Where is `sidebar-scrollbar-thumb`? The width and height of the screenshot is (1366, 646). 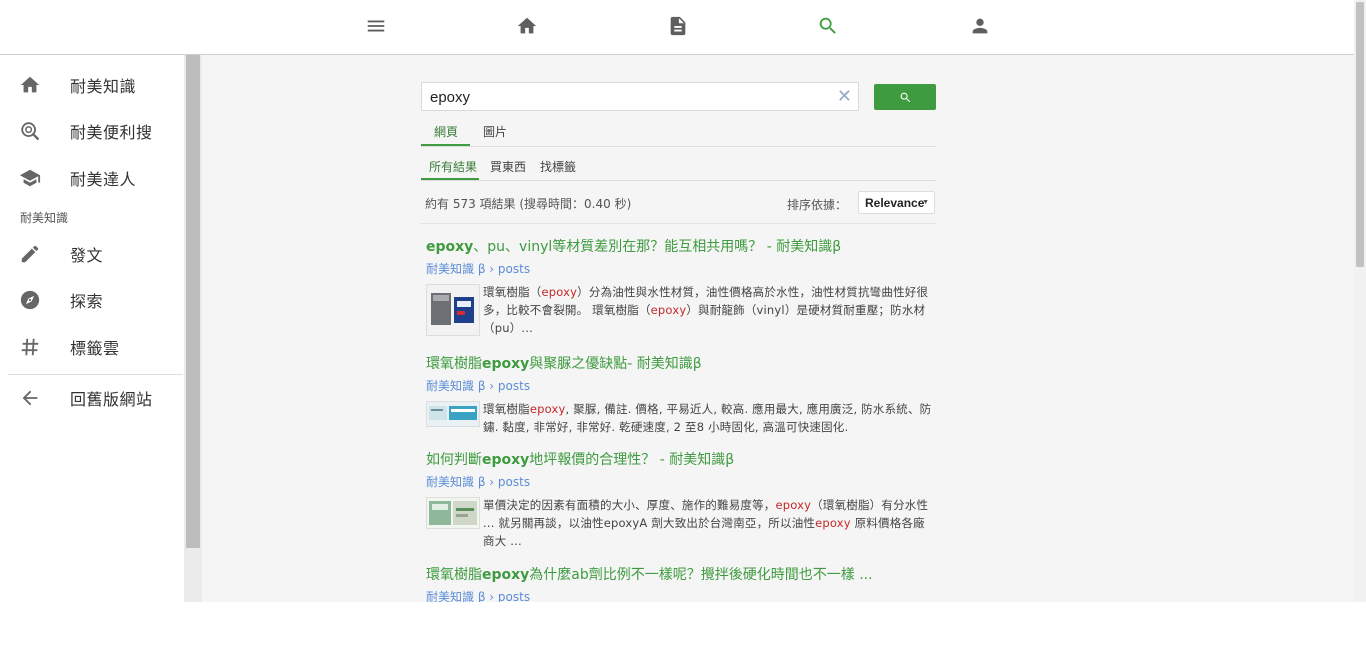
sidebar-scrollbar-thumb is located at coordinates (193, 301).